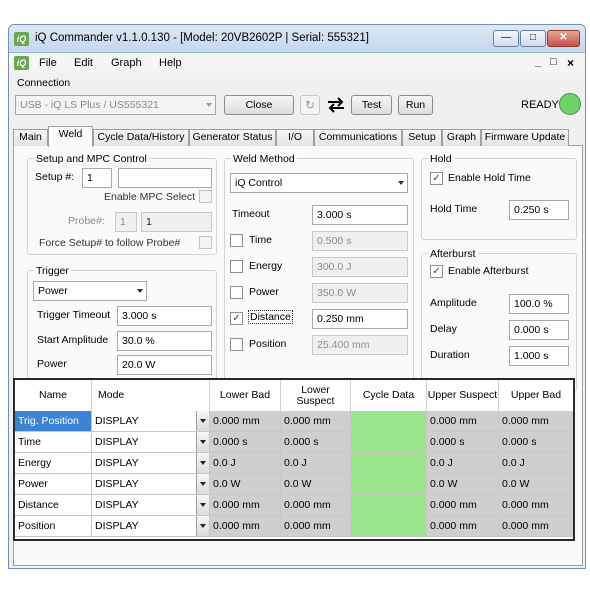 The height and width of the screenshot is (590, 590). I want to click on row-name-cell: Power, so click(53, 484).